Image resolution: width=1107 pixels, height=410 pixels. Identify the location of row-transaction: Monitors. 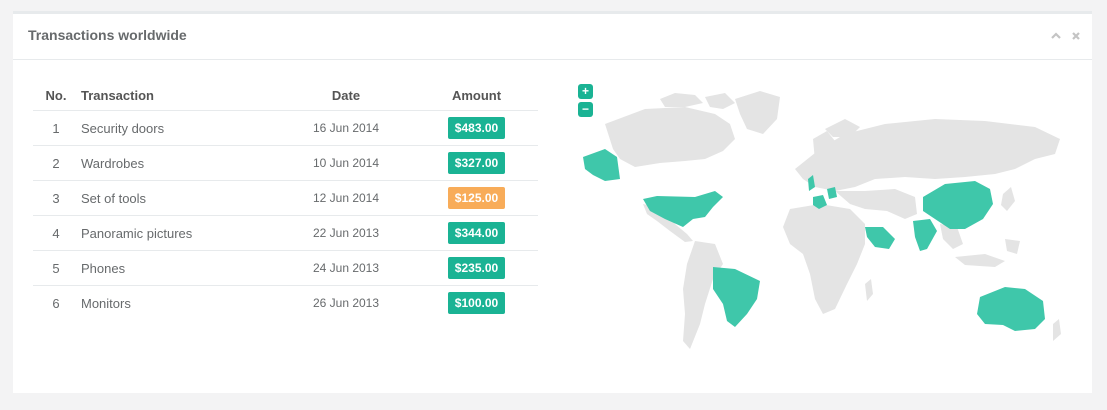
(106, 303).